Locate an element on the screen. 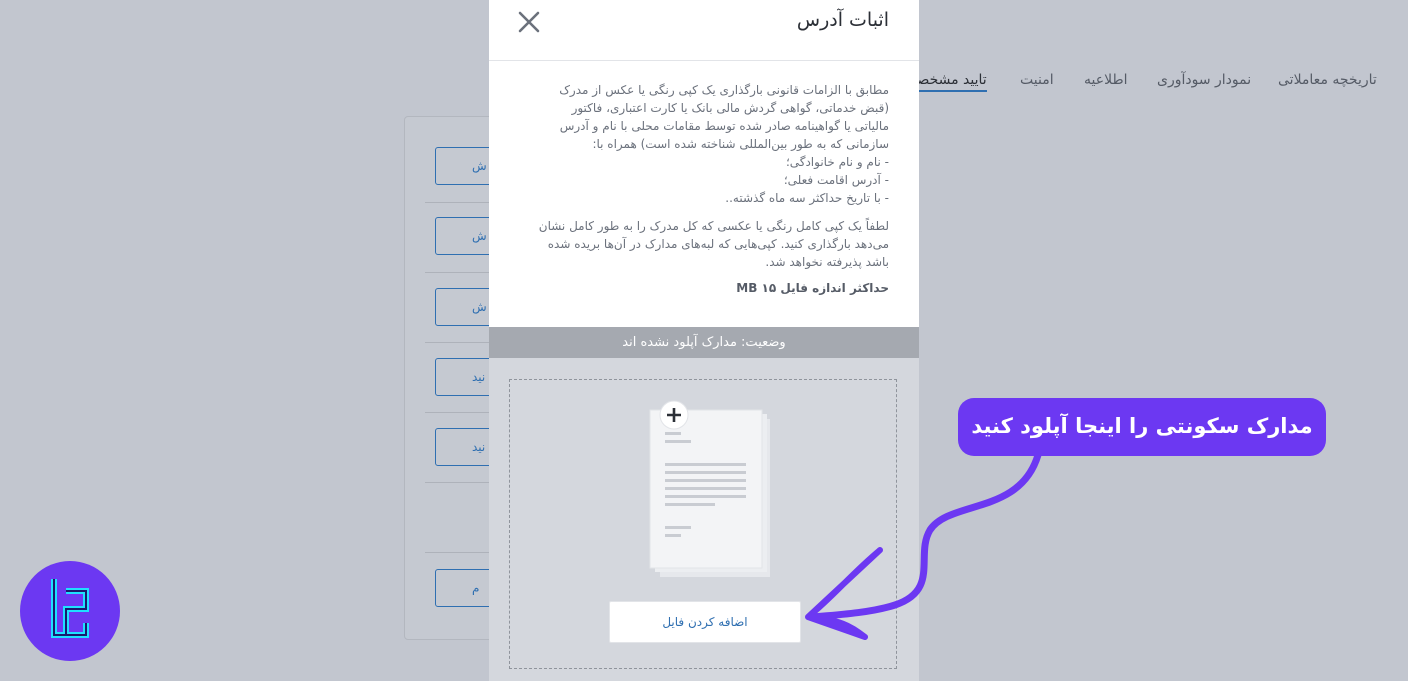  max-file-size: حداکثر اندازه فایل ۱۵ MB is located at coordinates (812, 288).